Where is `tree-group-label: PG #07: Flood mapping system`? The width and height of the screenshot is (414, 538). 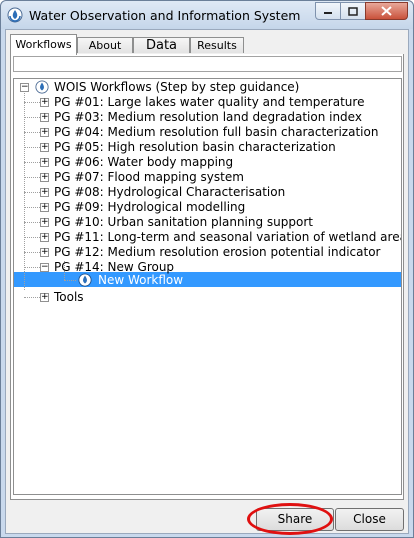
tree-group-label: PG #07: Flood mapping system is located at coordinates (149, 177).